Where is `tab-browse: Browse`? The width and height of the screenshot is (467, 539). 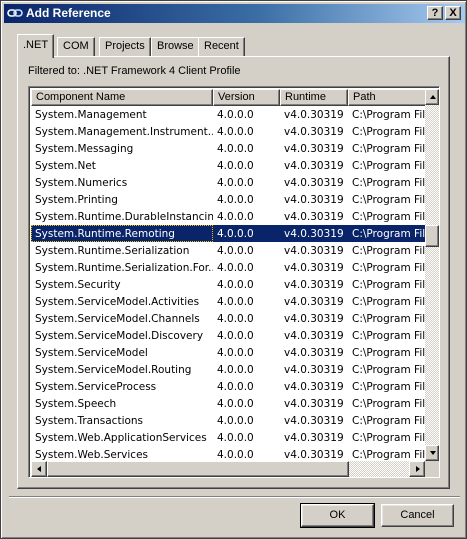
tab-browse: Browse is located at coordinates (175, 46).